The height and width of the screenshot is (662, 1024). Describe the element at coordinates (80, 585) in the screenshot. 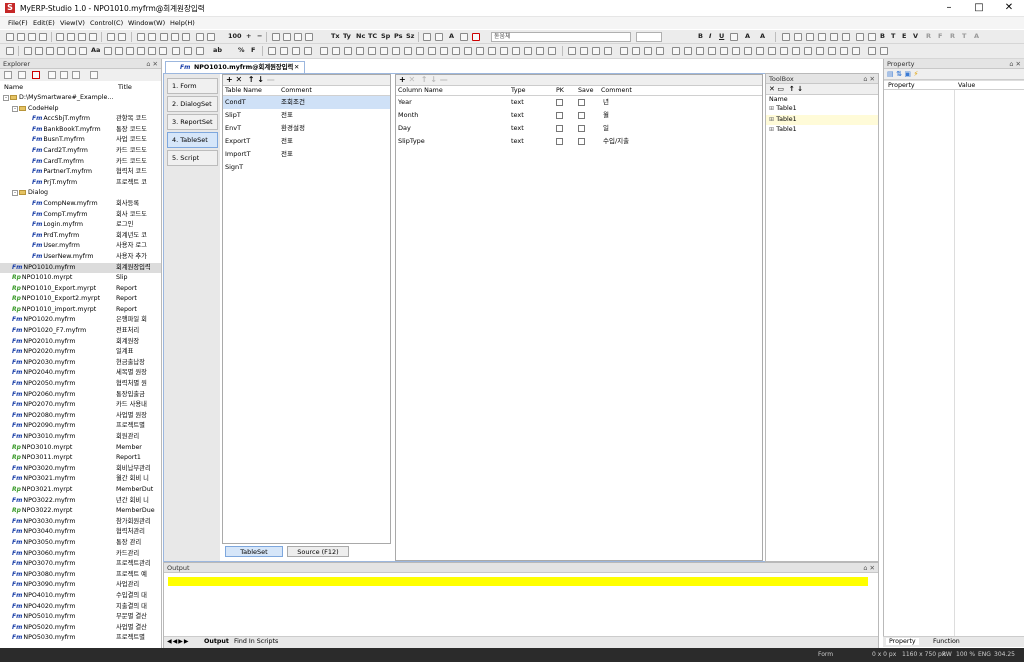

I see `tree-item: FmNPO3090.myfrm 사업관리` at that location.